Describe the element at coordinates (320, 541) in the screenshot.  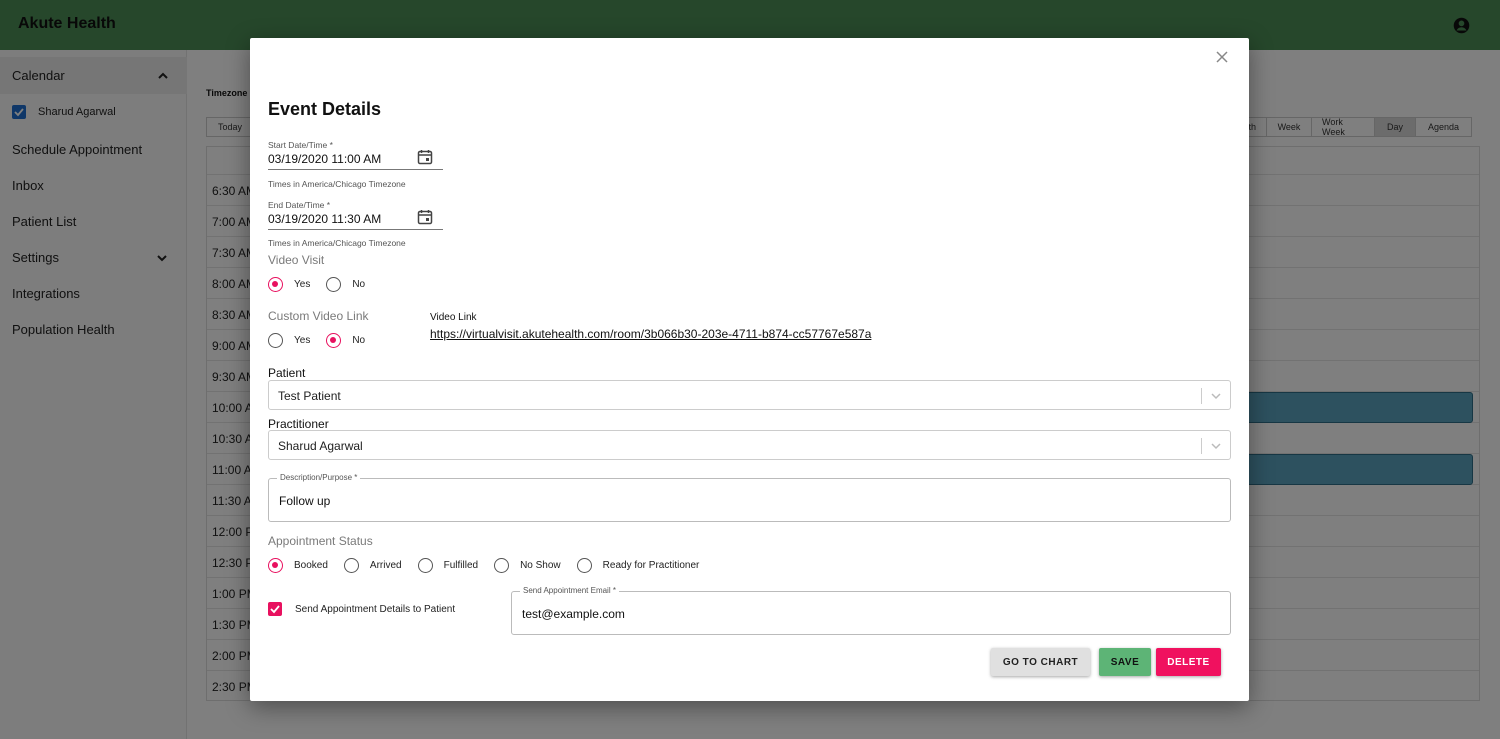
I see `appointment-status-label: Appointment Status` at that location.